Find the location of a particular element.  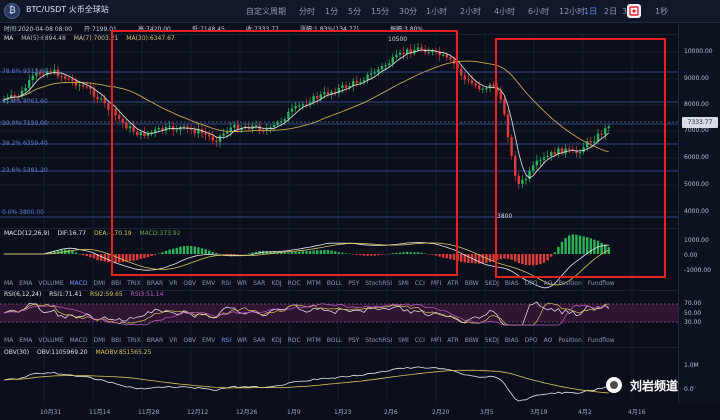

obv-legend: OBV(30) OBV:1105969.20 MAOBV:851565.25 is located at coordinates (77, 352).